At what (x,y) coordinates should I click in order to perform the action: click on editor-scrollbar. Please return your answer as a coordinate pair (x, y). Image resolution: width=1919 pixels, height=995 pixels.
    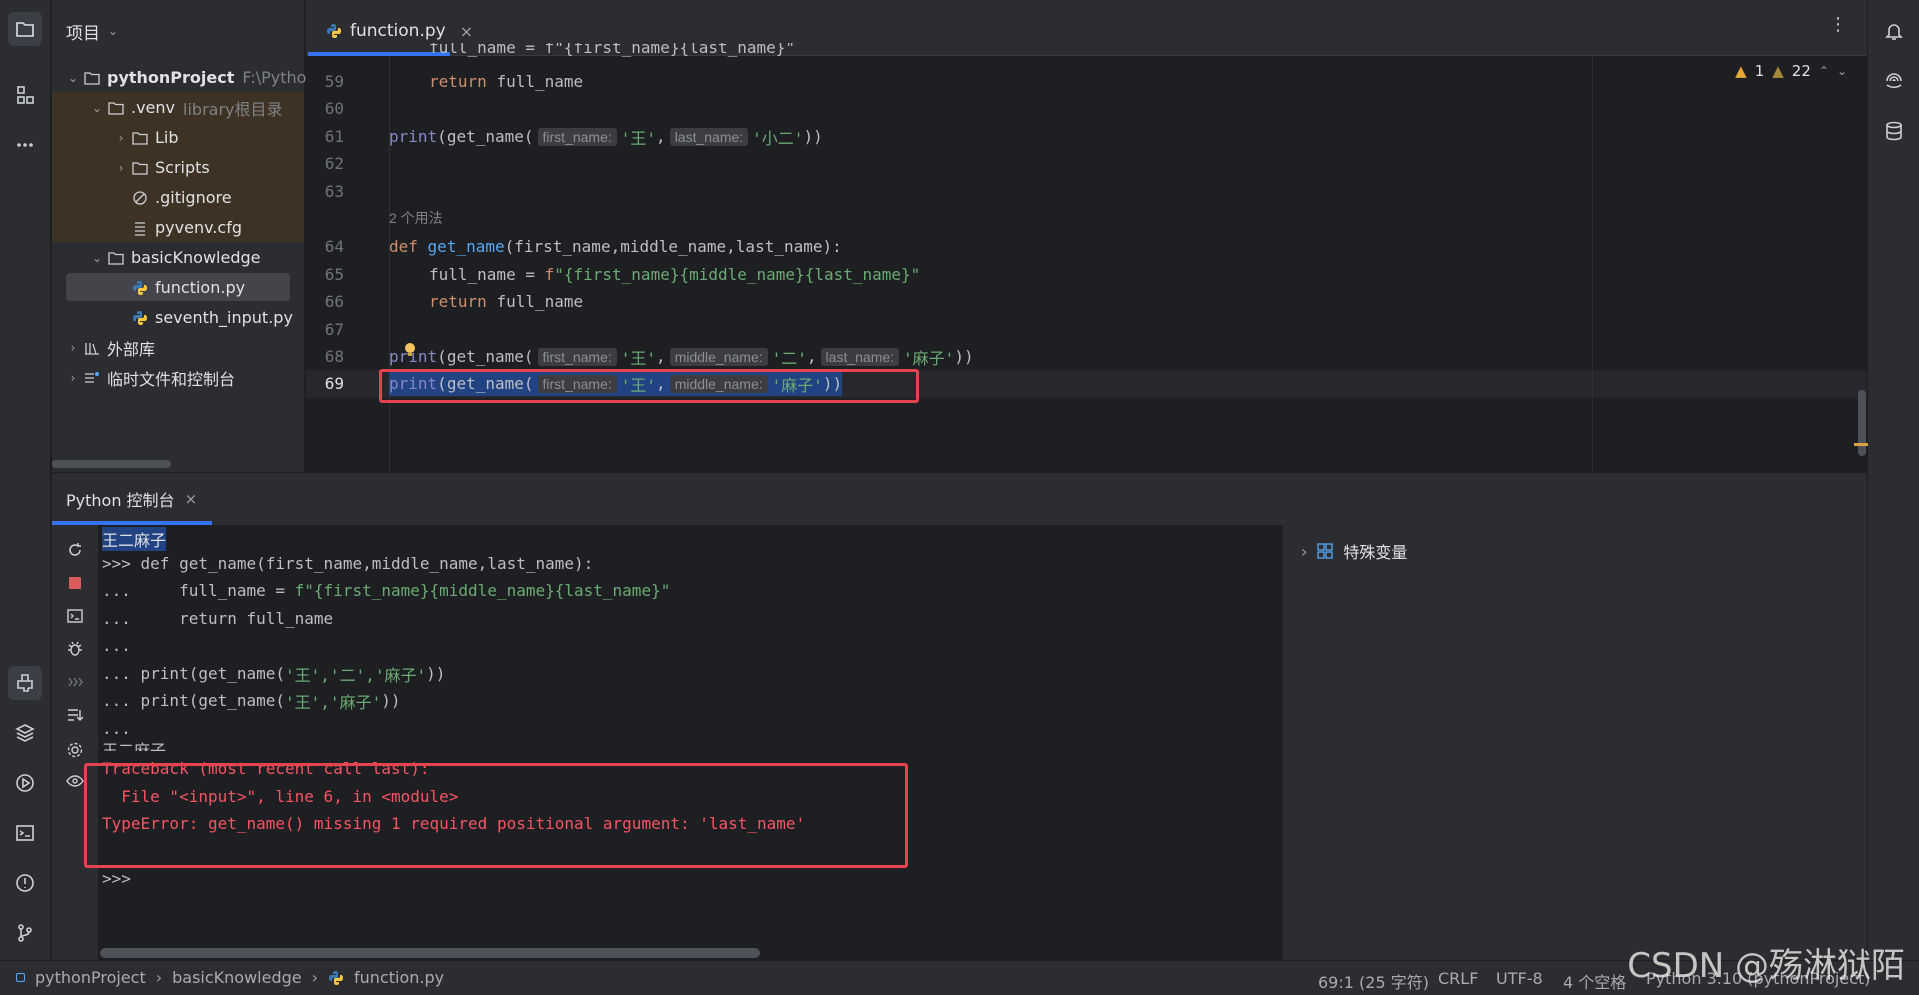
    Looking at the image, I should click on (1862, 423).